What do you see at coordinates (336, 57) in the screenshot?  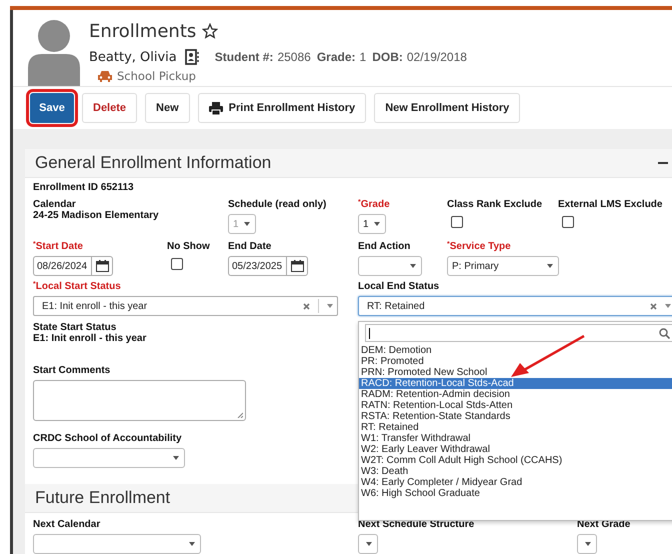 I see `grade-label: Grade:` at bounding box center [336, 57].